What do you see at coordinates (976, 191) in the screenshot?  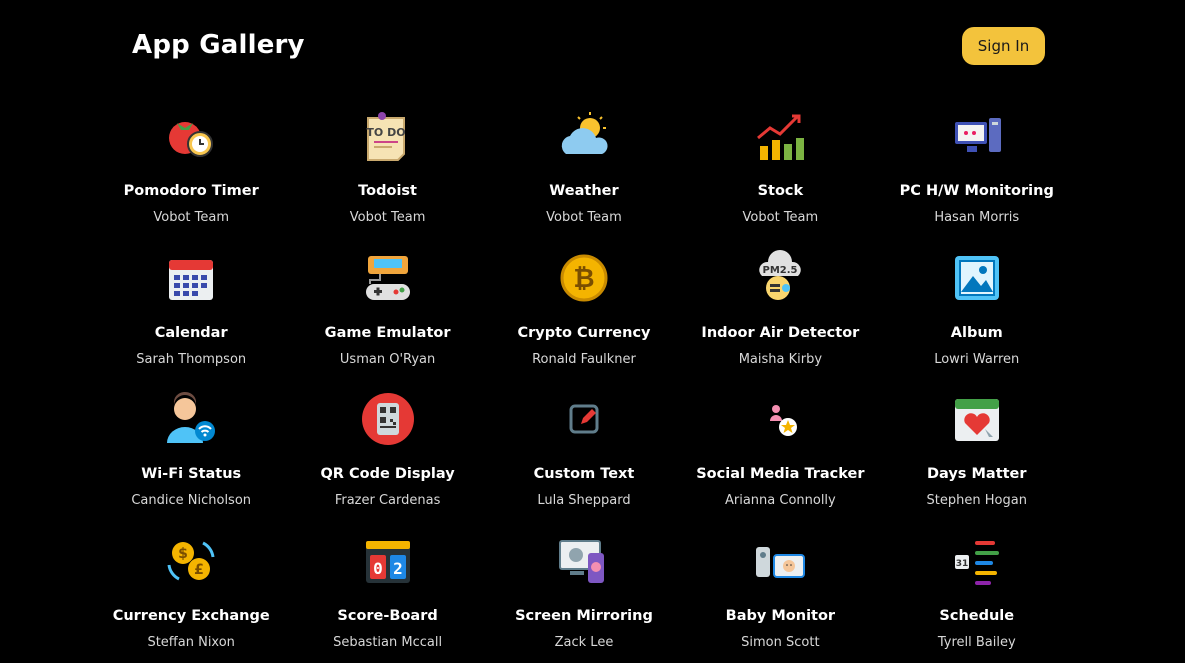 I see `app-name: PC H/W Monitoring` at bounding box center [976, 191].